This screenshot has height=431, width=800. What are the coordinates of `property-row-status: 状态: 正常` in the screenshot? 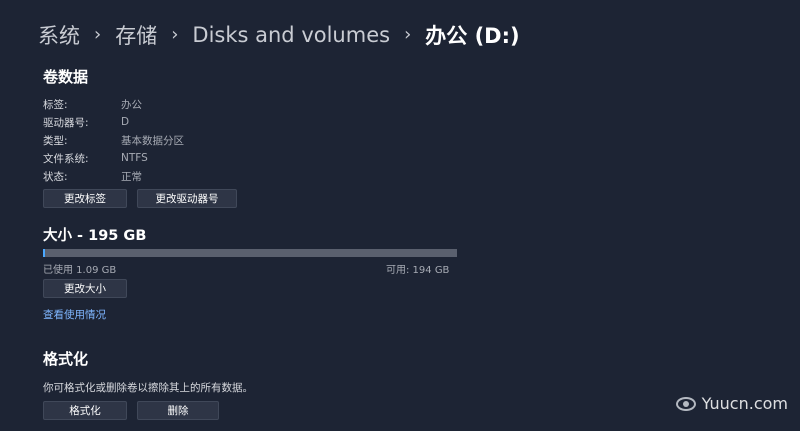 It's located at (92, 176).